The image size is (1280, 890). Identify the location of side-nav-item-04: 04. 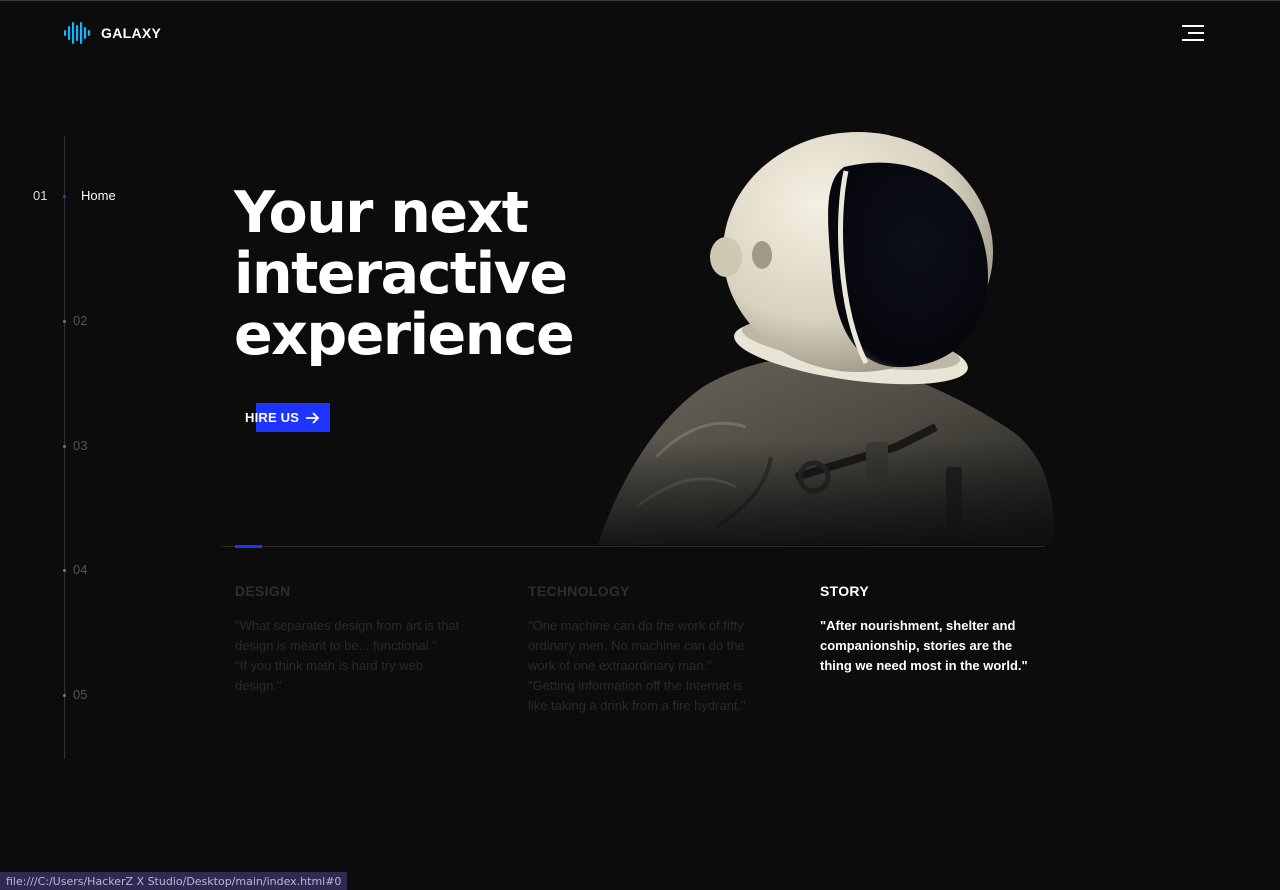
(75, 569).